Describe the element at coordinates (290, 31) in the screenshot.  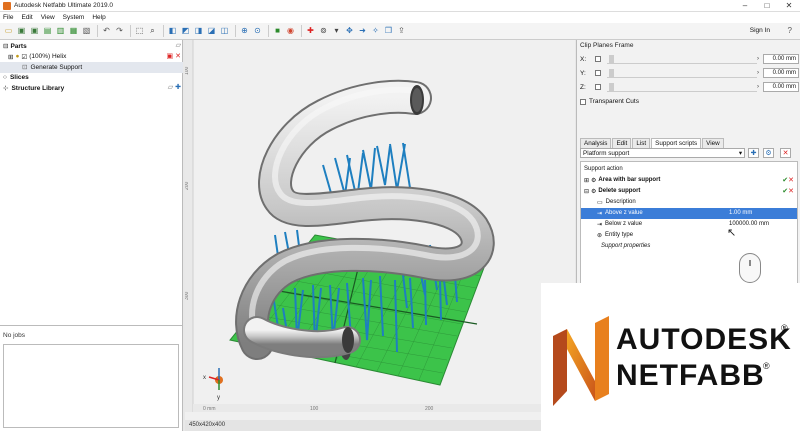
I see `palette-icon: ◉` at that location.